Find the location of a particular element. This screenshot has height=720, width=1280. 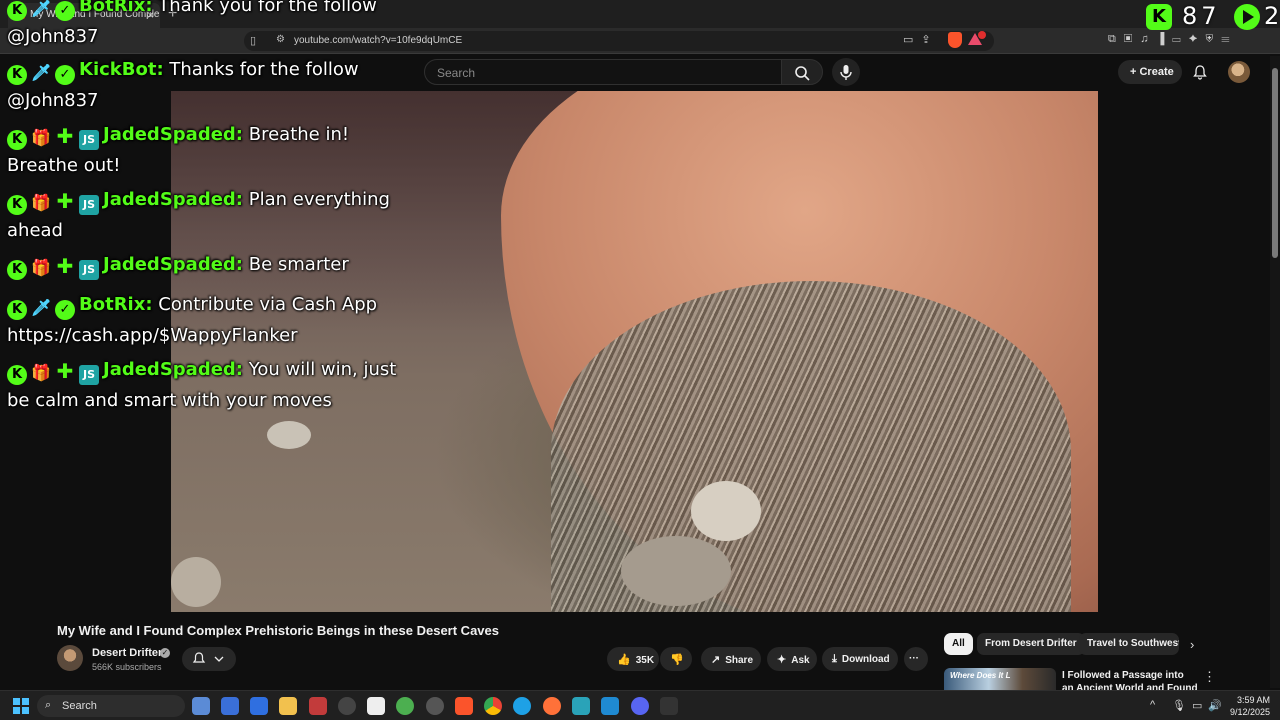

more-actions-button: ··· is located at coordinates (916, 659).